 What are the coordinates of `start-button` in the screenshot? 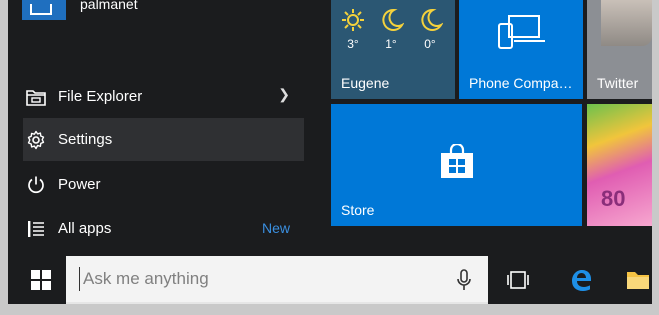 It's located at (41, 280).